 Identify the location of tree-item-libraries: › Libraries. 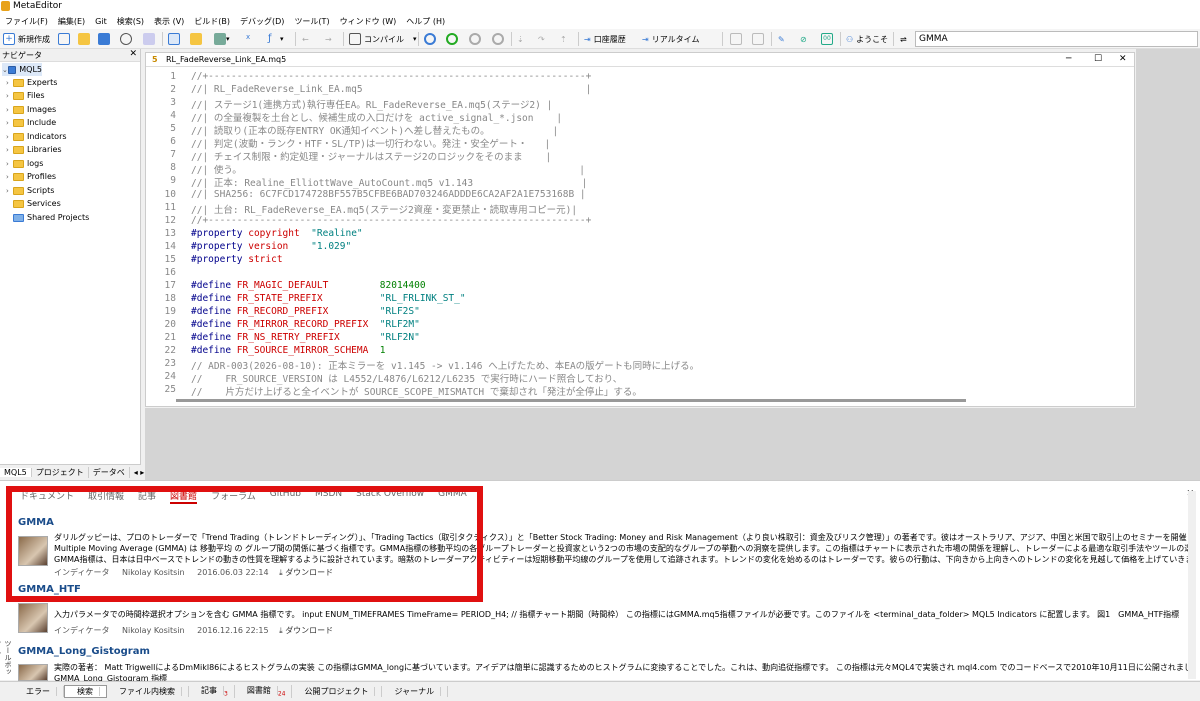
(34, 149).